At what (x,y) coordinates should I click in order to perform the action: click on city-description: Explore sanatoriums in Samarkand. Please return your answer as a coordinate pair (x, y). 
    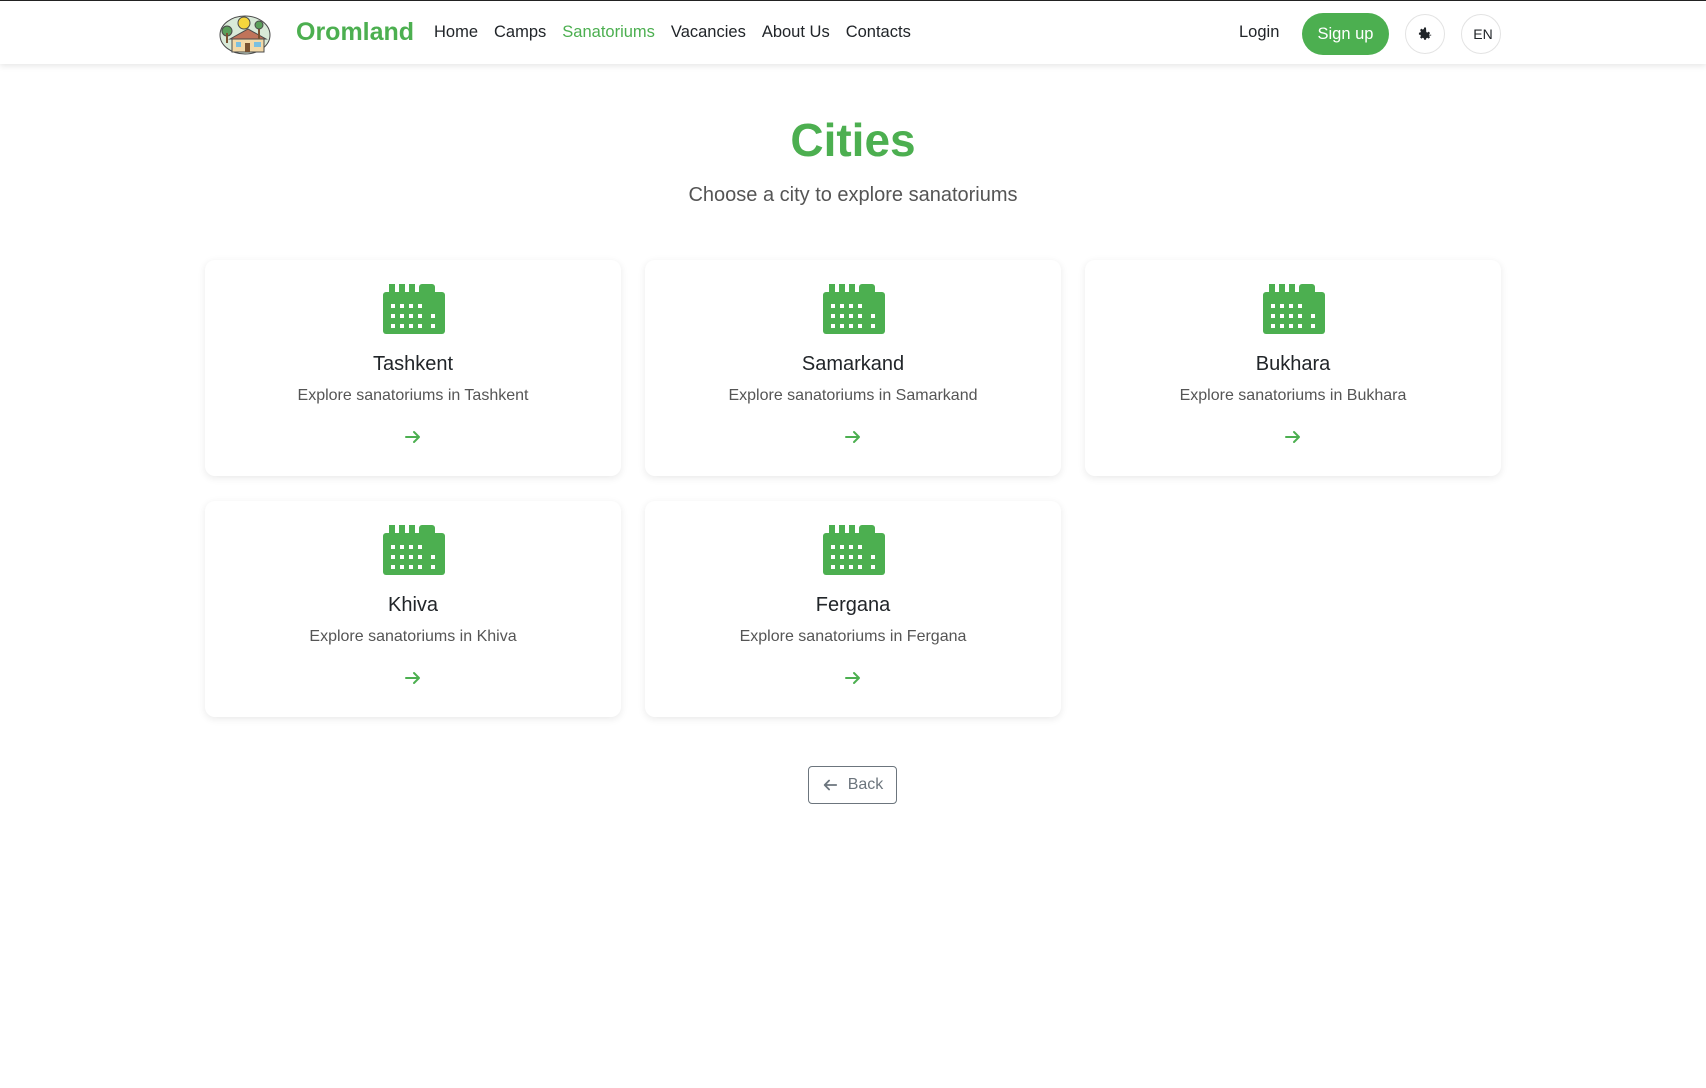
    Looking at the image, I should click on (853, 395).